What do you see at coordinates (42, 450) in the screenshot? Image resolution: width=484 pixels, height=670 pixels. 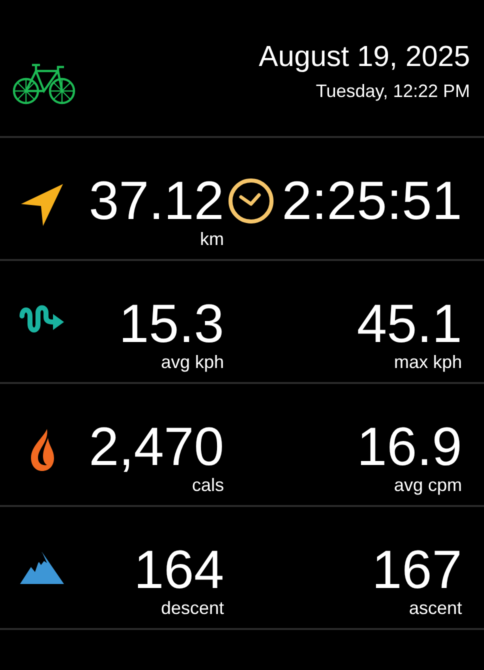 I see `flame-icon` at bounding box center [42, 450].